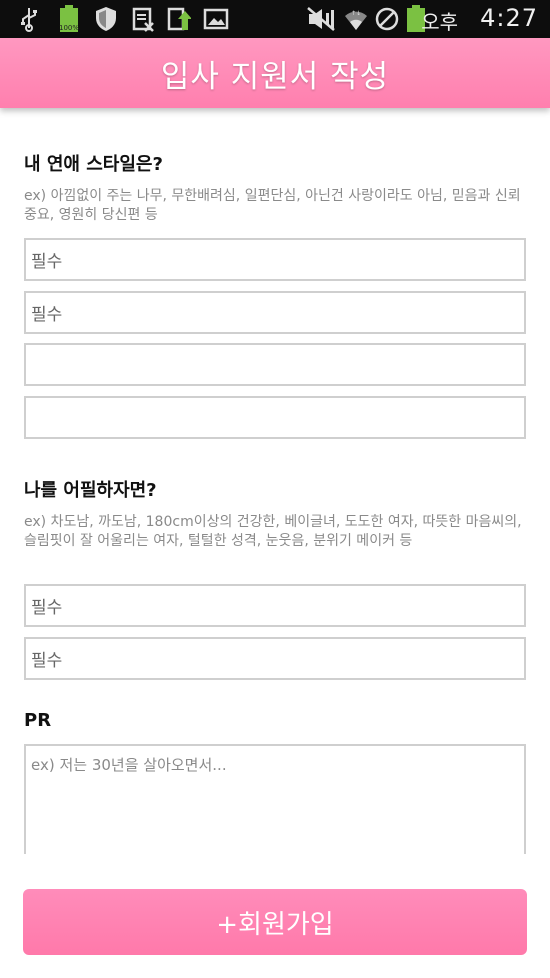 The image size is (550, 978). I want to click on usb-icon, so click(29, 19).